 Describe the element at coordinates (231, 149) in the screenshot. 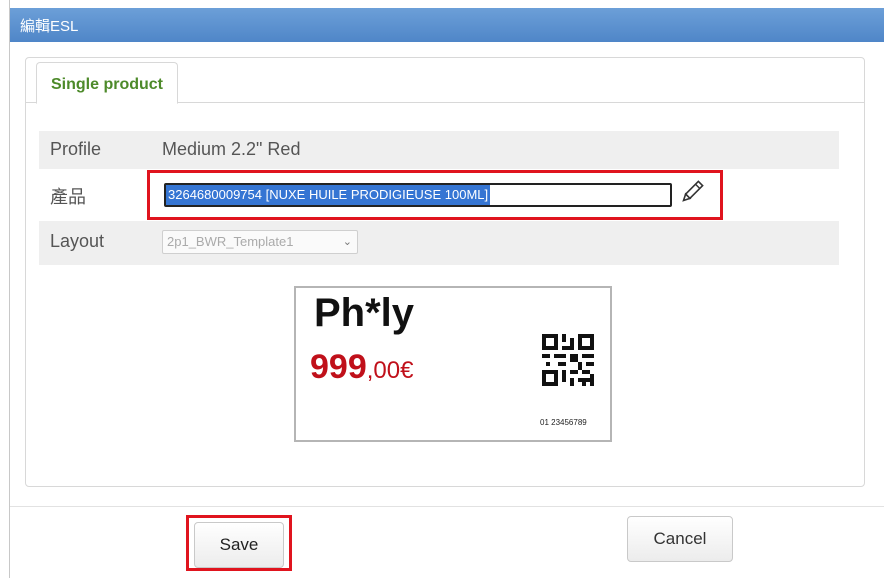

I see `profile-value: Medium 2.2" Red` at that location.